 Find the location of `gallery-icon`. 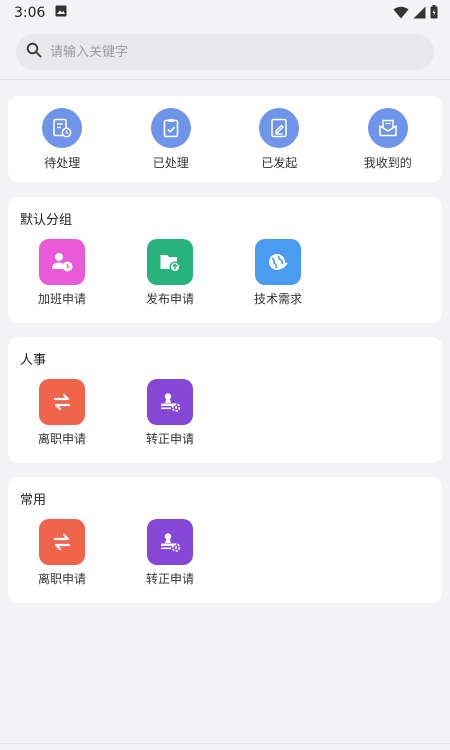

gallery-icon is located at coordinates (61, 13).